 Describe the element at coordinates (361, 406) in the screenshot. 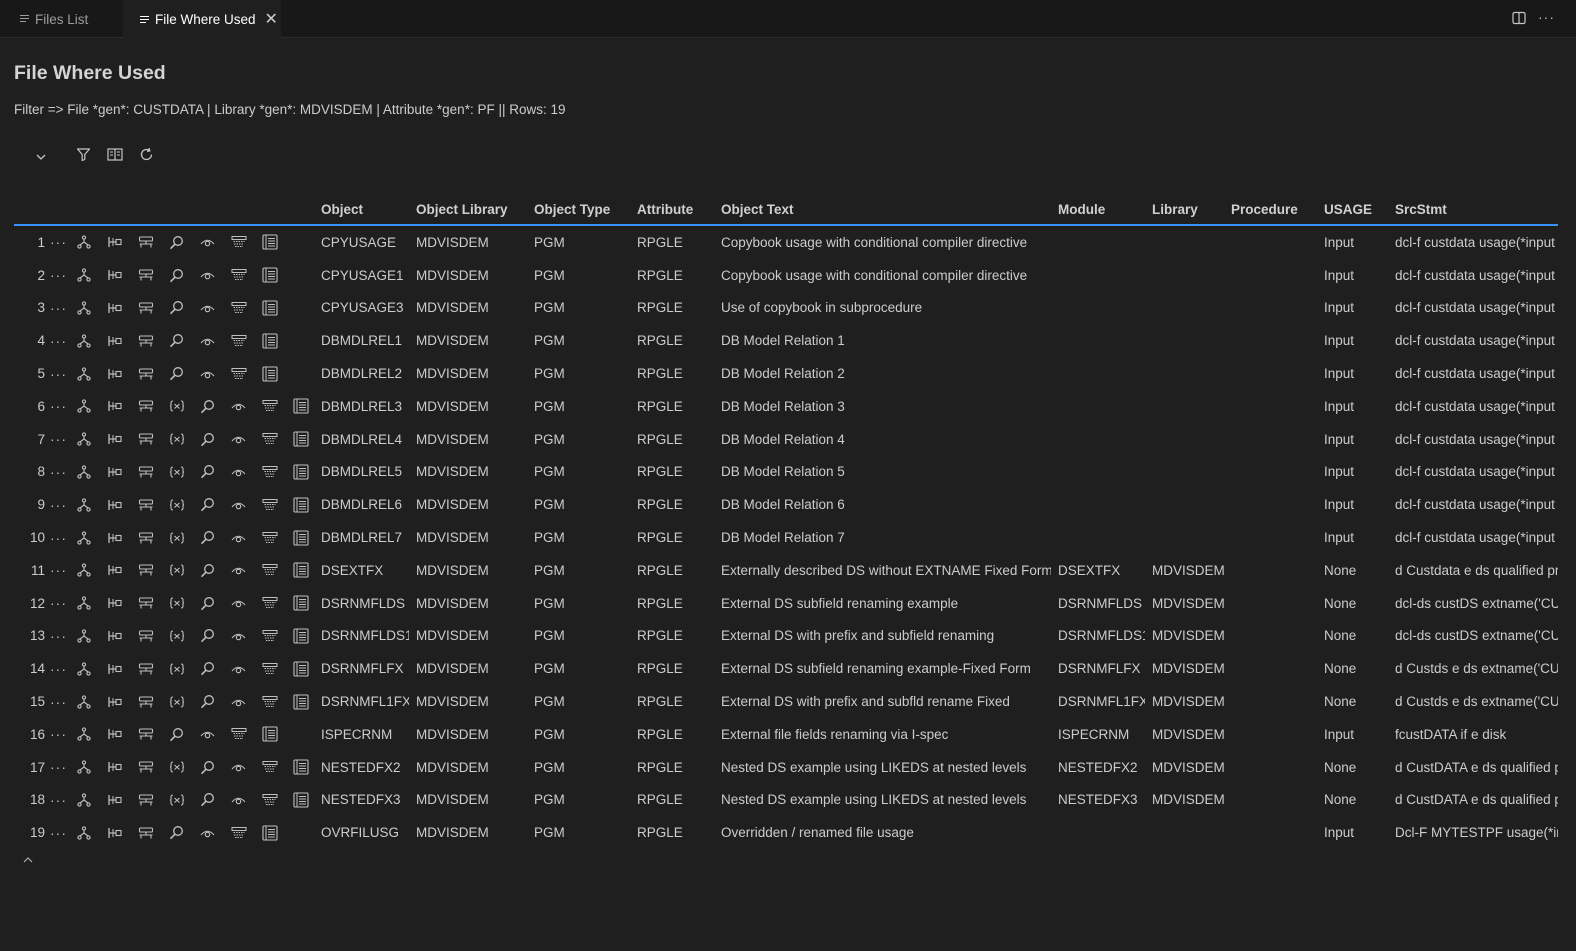

I see `cell-object: DBMDLREL3` at that location.